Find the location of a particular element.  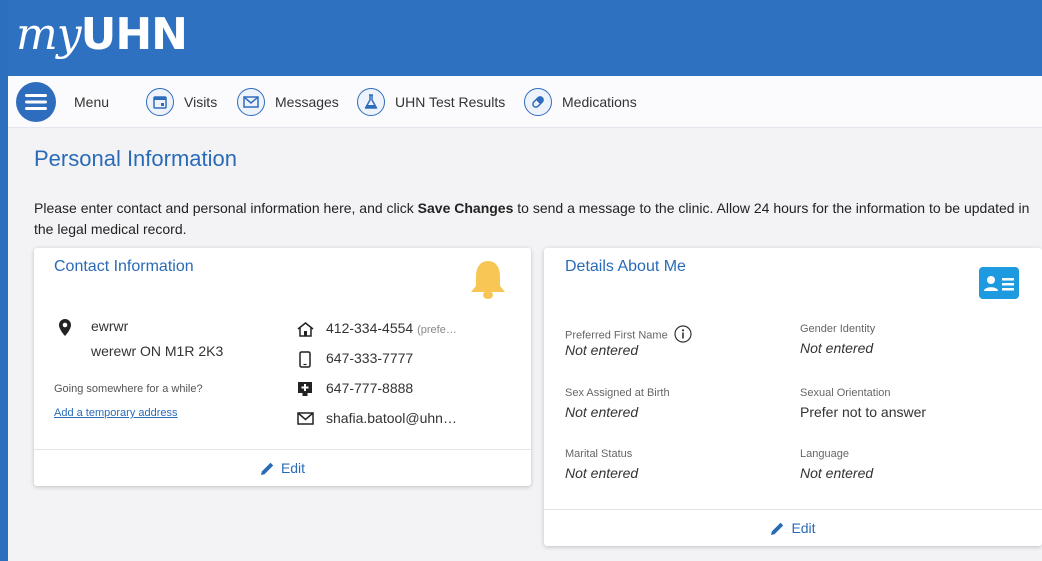

sexual-orientation-value: Prefer not to answer is located at coordinates (863, 412).